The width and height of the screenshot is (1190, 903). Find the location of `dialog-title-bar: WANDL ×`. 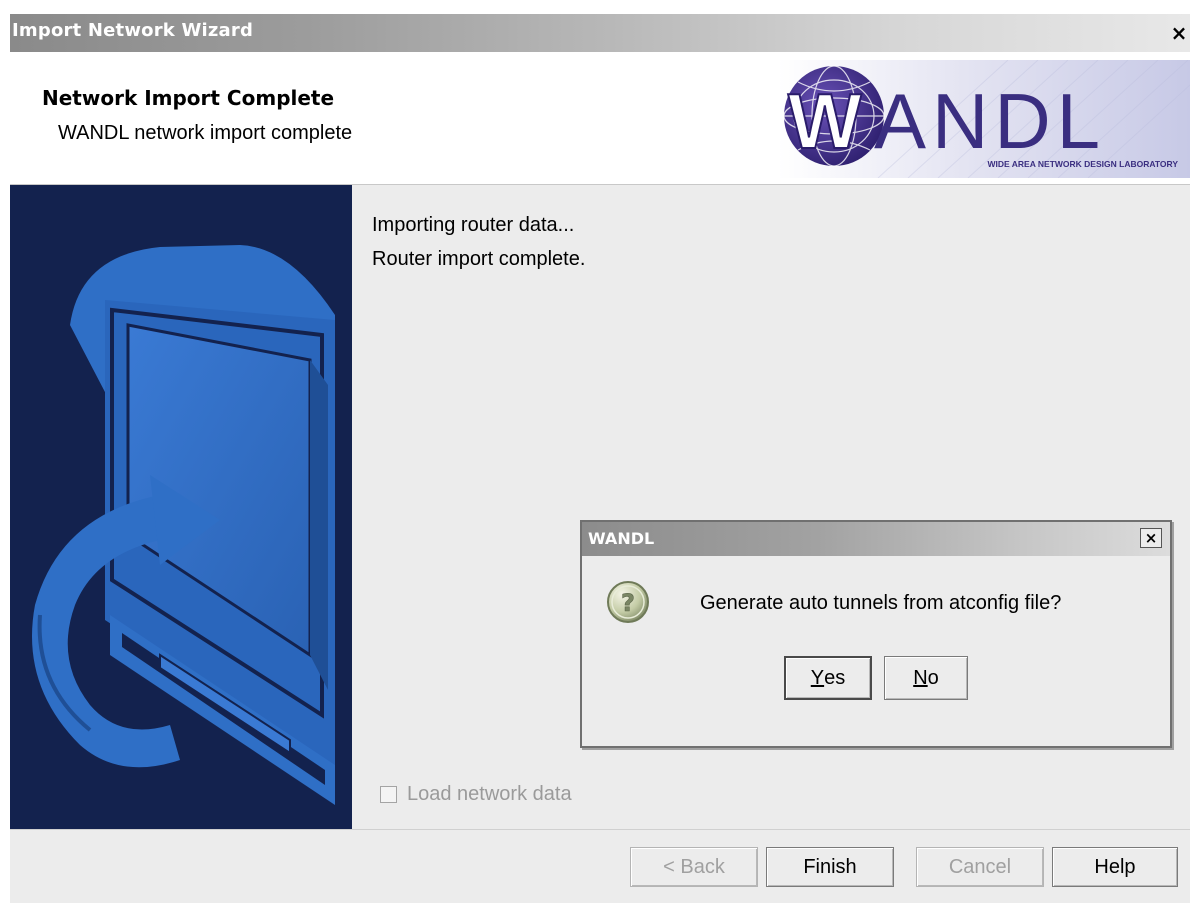

dialog-title-bar: WANDL × is located at coordinates (876, 539).